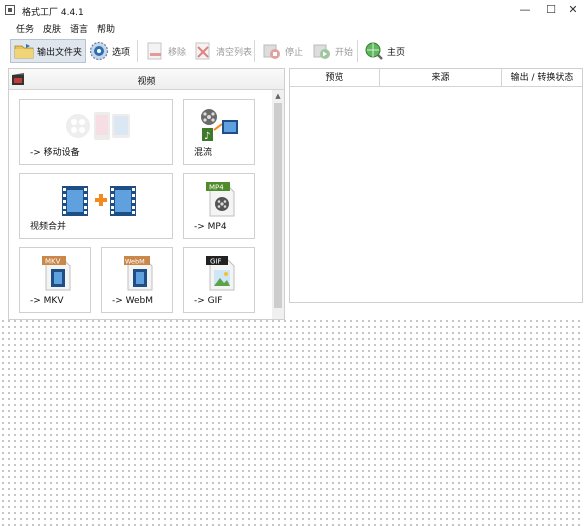 This screenshot has height=526, width=584. I want to click on webm-badge-text: WebM, so click(135, 262).